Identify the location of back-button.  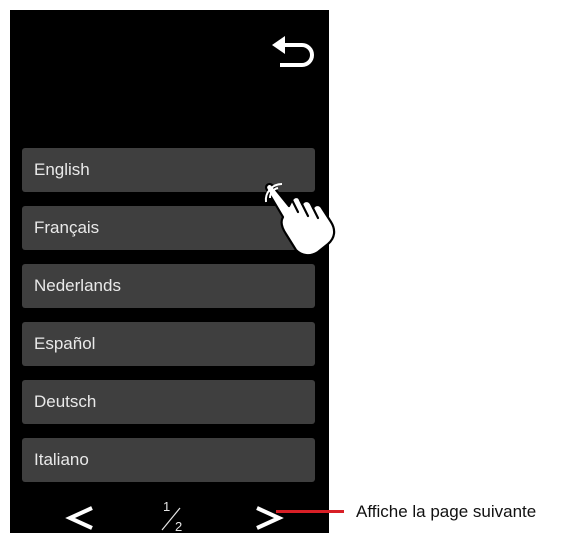
(293, 52).